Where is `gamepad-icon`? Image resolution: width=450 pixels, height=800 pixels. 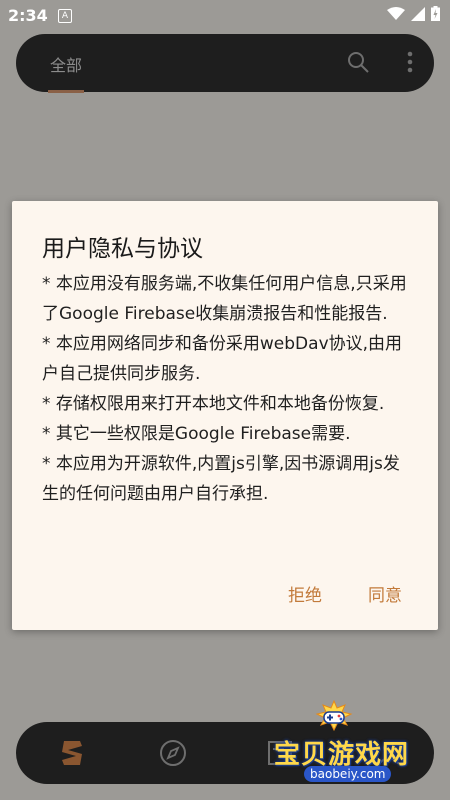 gamepad-icon is located at coordinates (334, 716).